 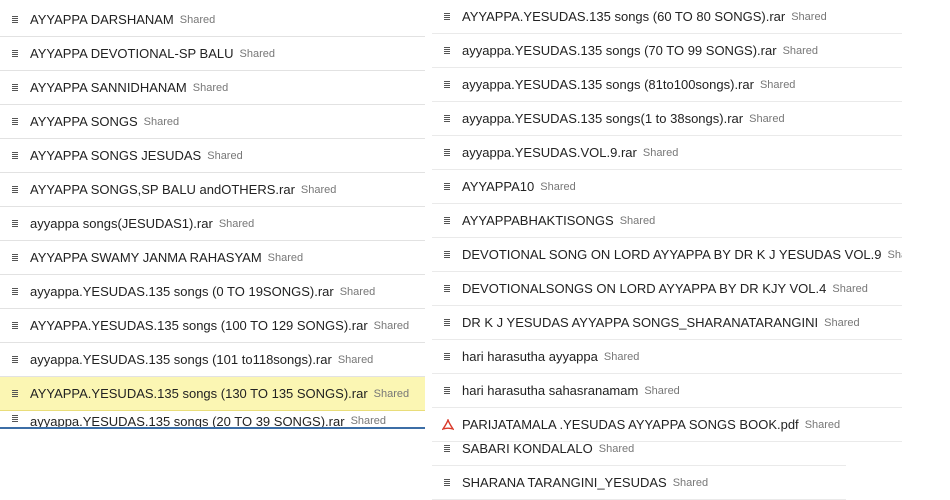 What do you see at coordinates (564, 482) in the screenshot?
I see `file-name: SHARANA TARANGINI_YESUDAS` at bounding box center [564, 482].